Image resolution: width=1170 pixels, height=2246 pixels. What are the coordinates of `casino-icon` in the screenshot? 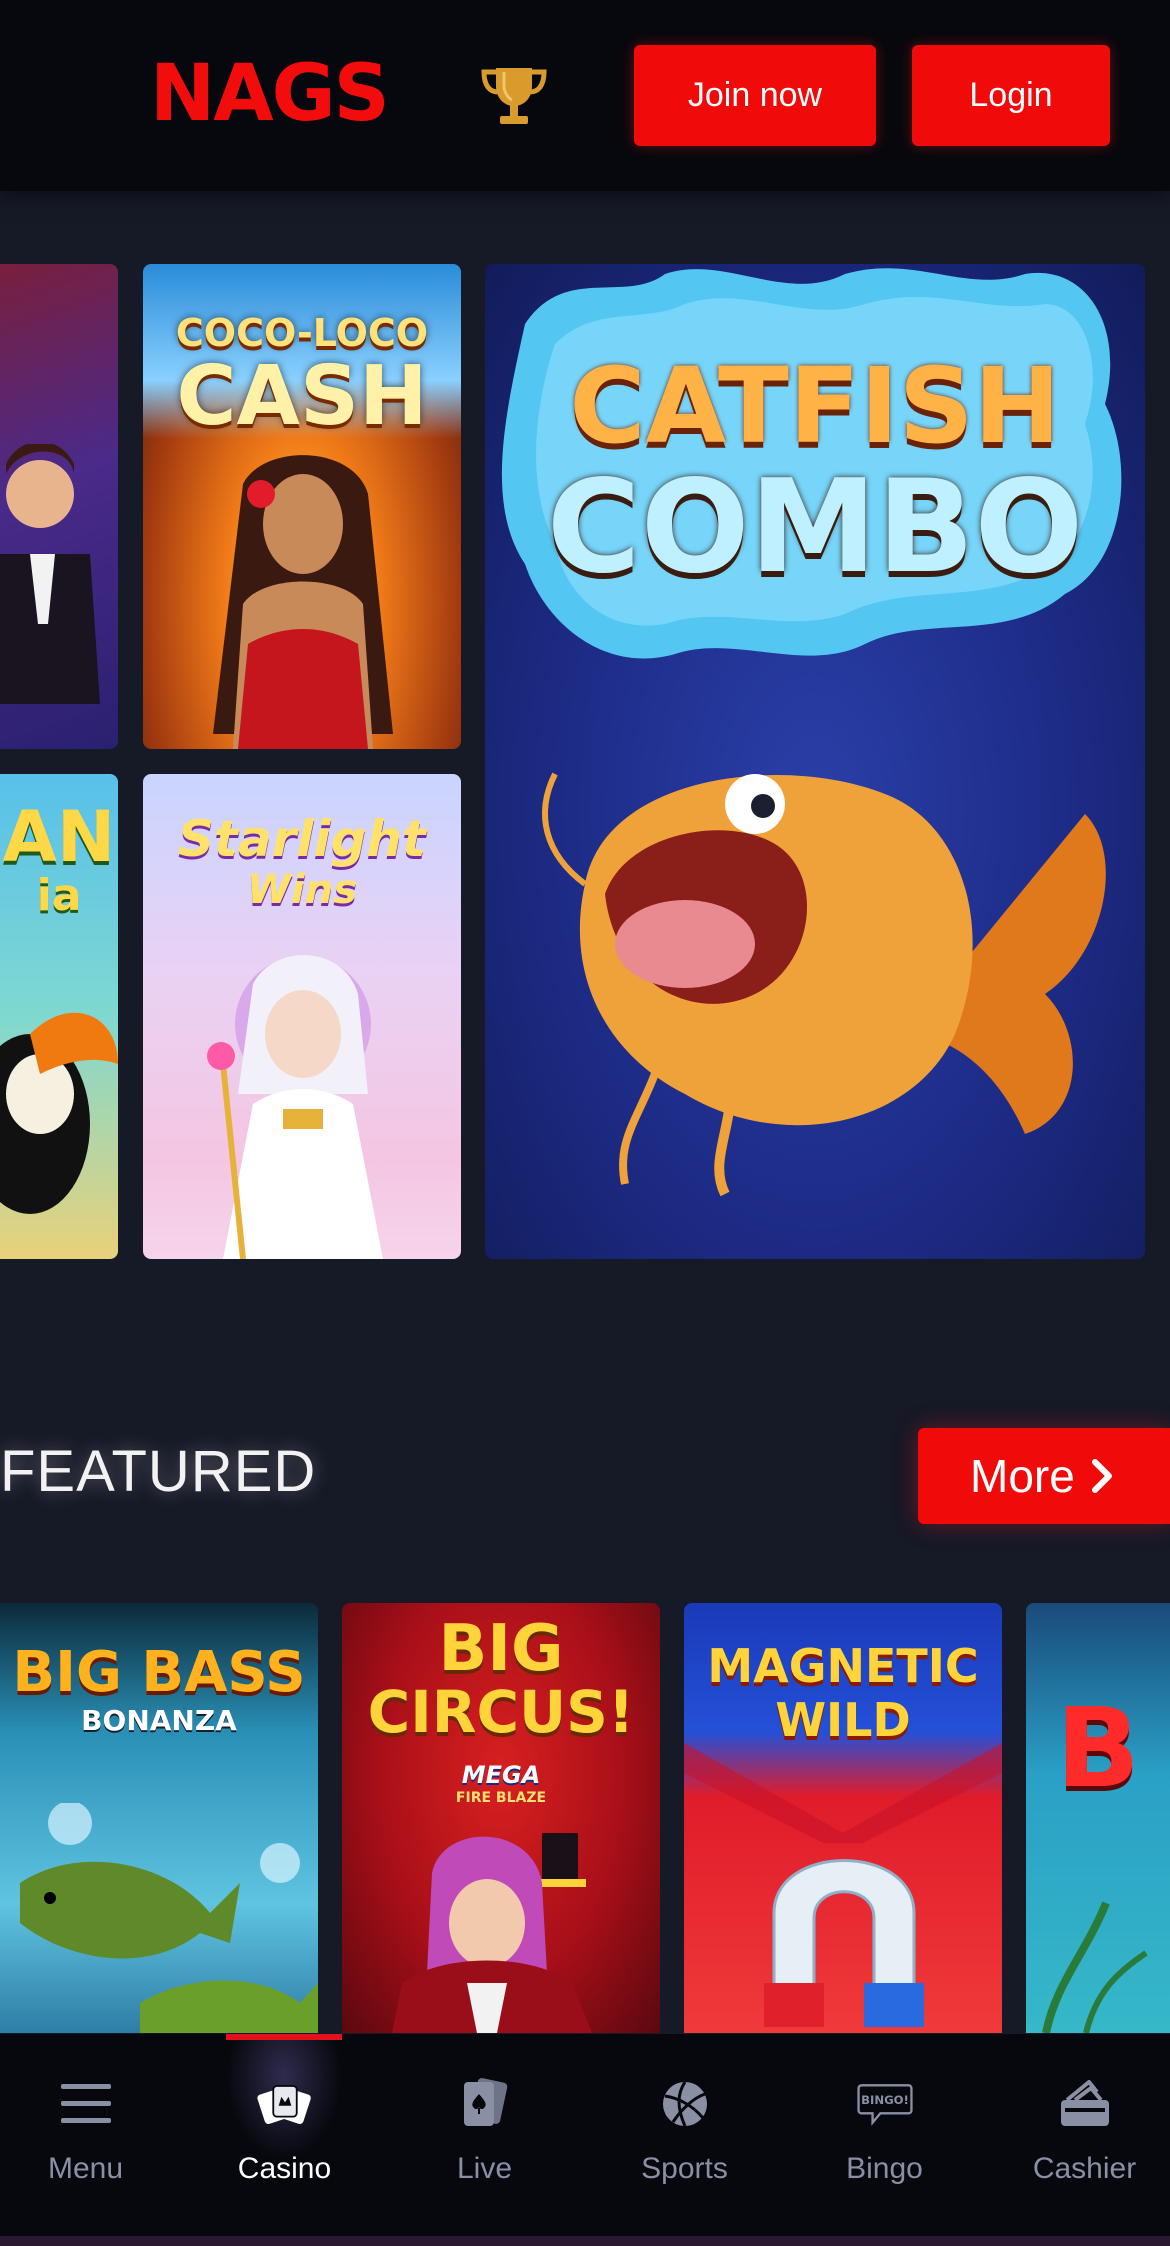 It's located at (284, 2104).